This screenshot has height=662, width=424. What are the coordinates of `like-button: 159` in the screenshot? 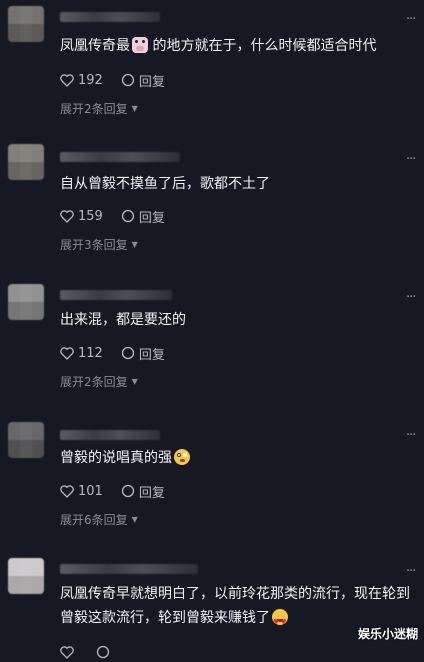 It's located at (81, 216).